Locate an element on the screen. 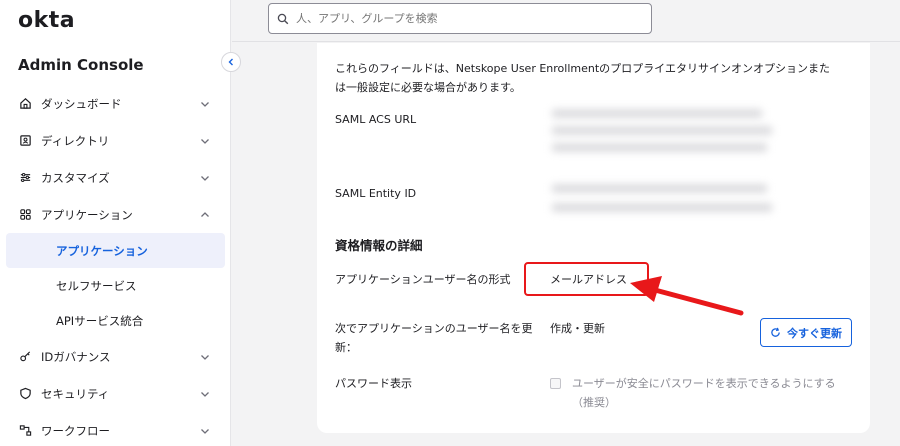 This screenshot has height=446, width=900. sidebar-item-dashboard: ダッシュボード is located at coordinates (115, 103).